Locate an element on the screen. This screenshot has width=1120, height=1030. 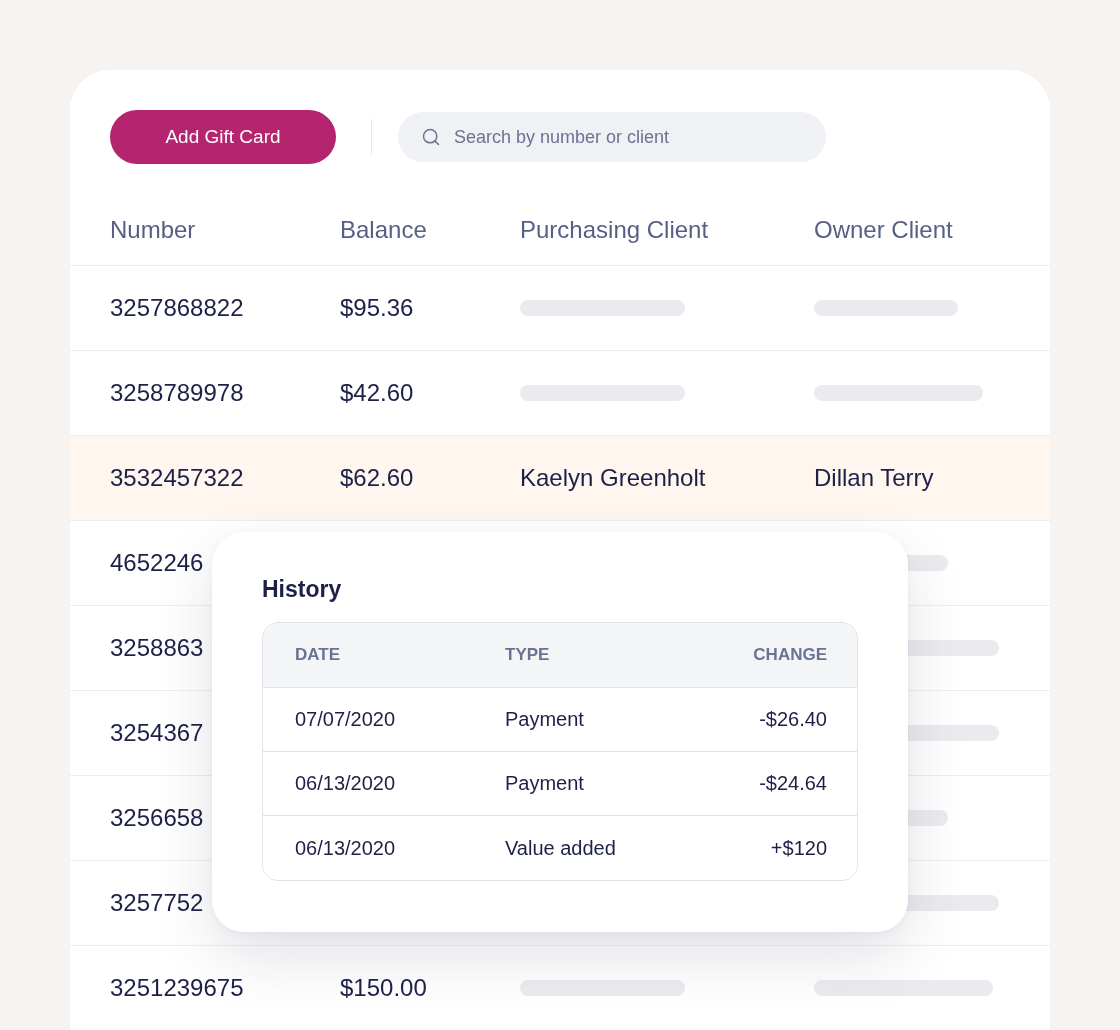
table-cell: 3251239675 is located at coordinates (177, 988).